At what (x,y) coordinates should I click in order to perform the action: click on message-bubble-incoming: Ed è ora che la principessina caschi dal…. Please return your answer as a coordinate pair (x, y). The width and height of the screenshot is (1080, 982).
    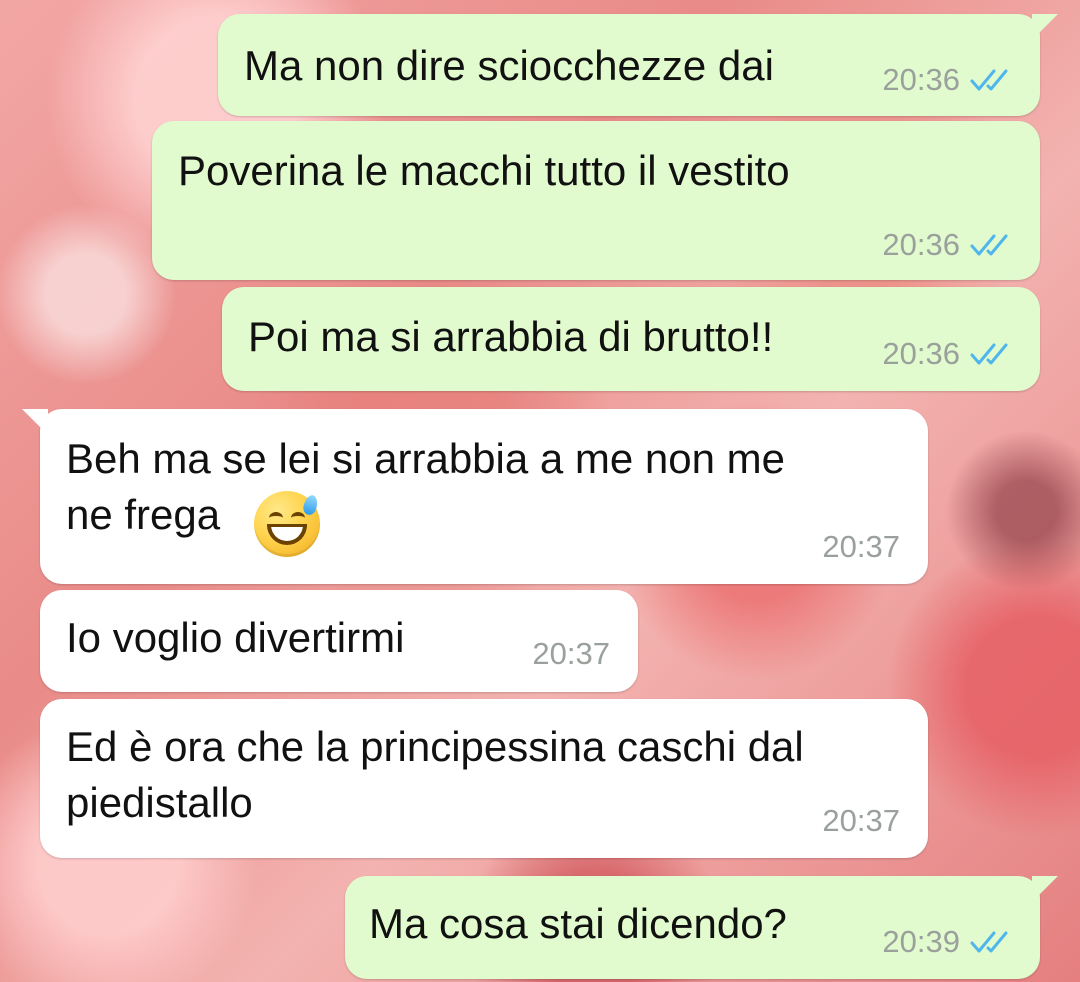
    Looking at the image, I should click on (484, 778).